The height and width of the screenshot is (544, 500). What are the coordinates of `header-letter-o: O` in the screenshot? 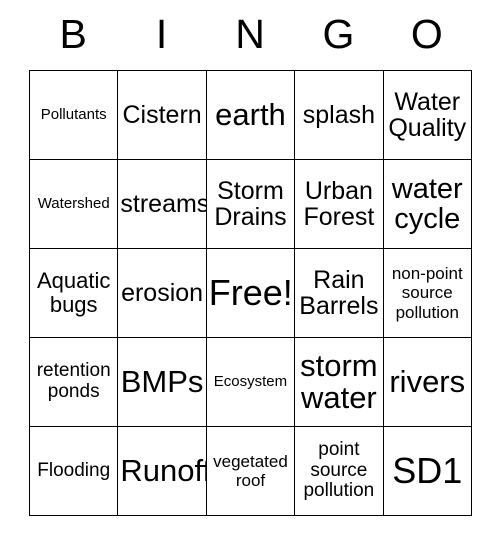 It's located at (426, 33).